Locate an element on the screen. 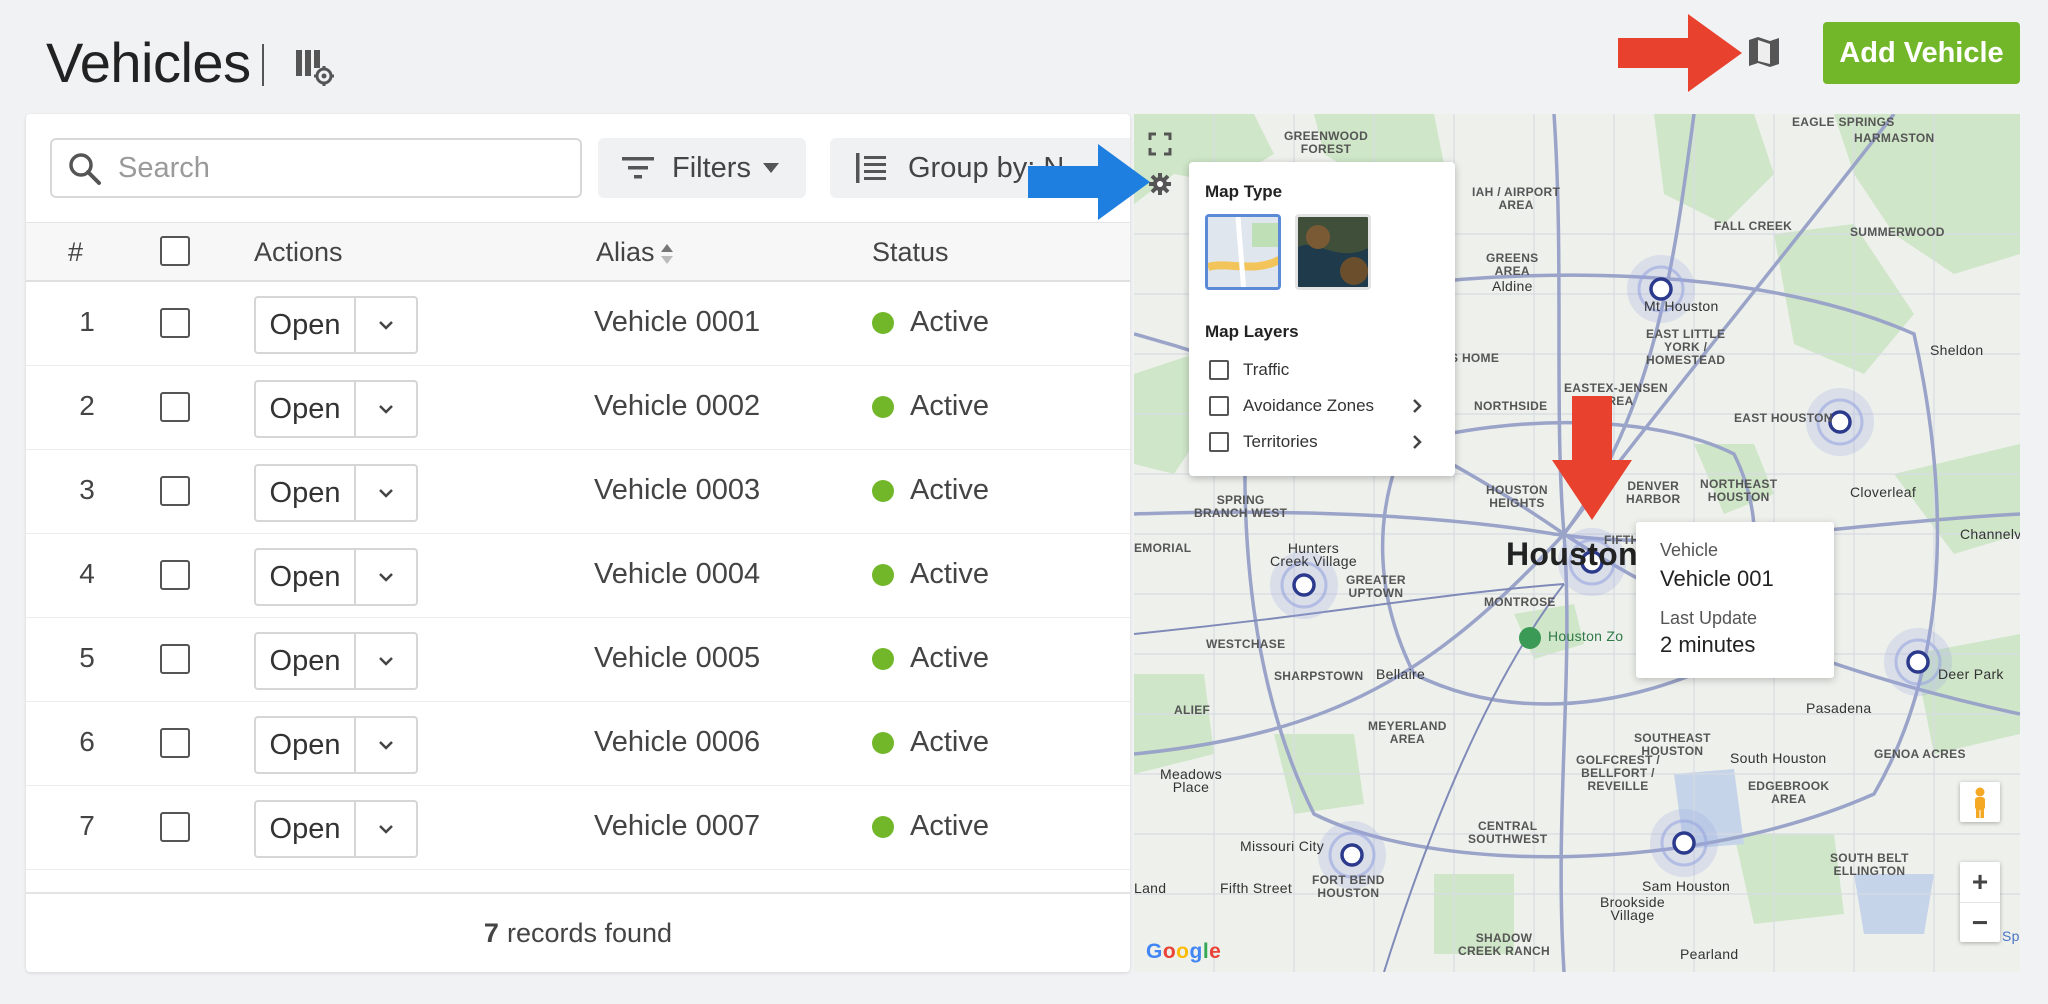 This screenshot has height=1004, width=2048. street-view-pegman is located at coordinates (1980, 802).